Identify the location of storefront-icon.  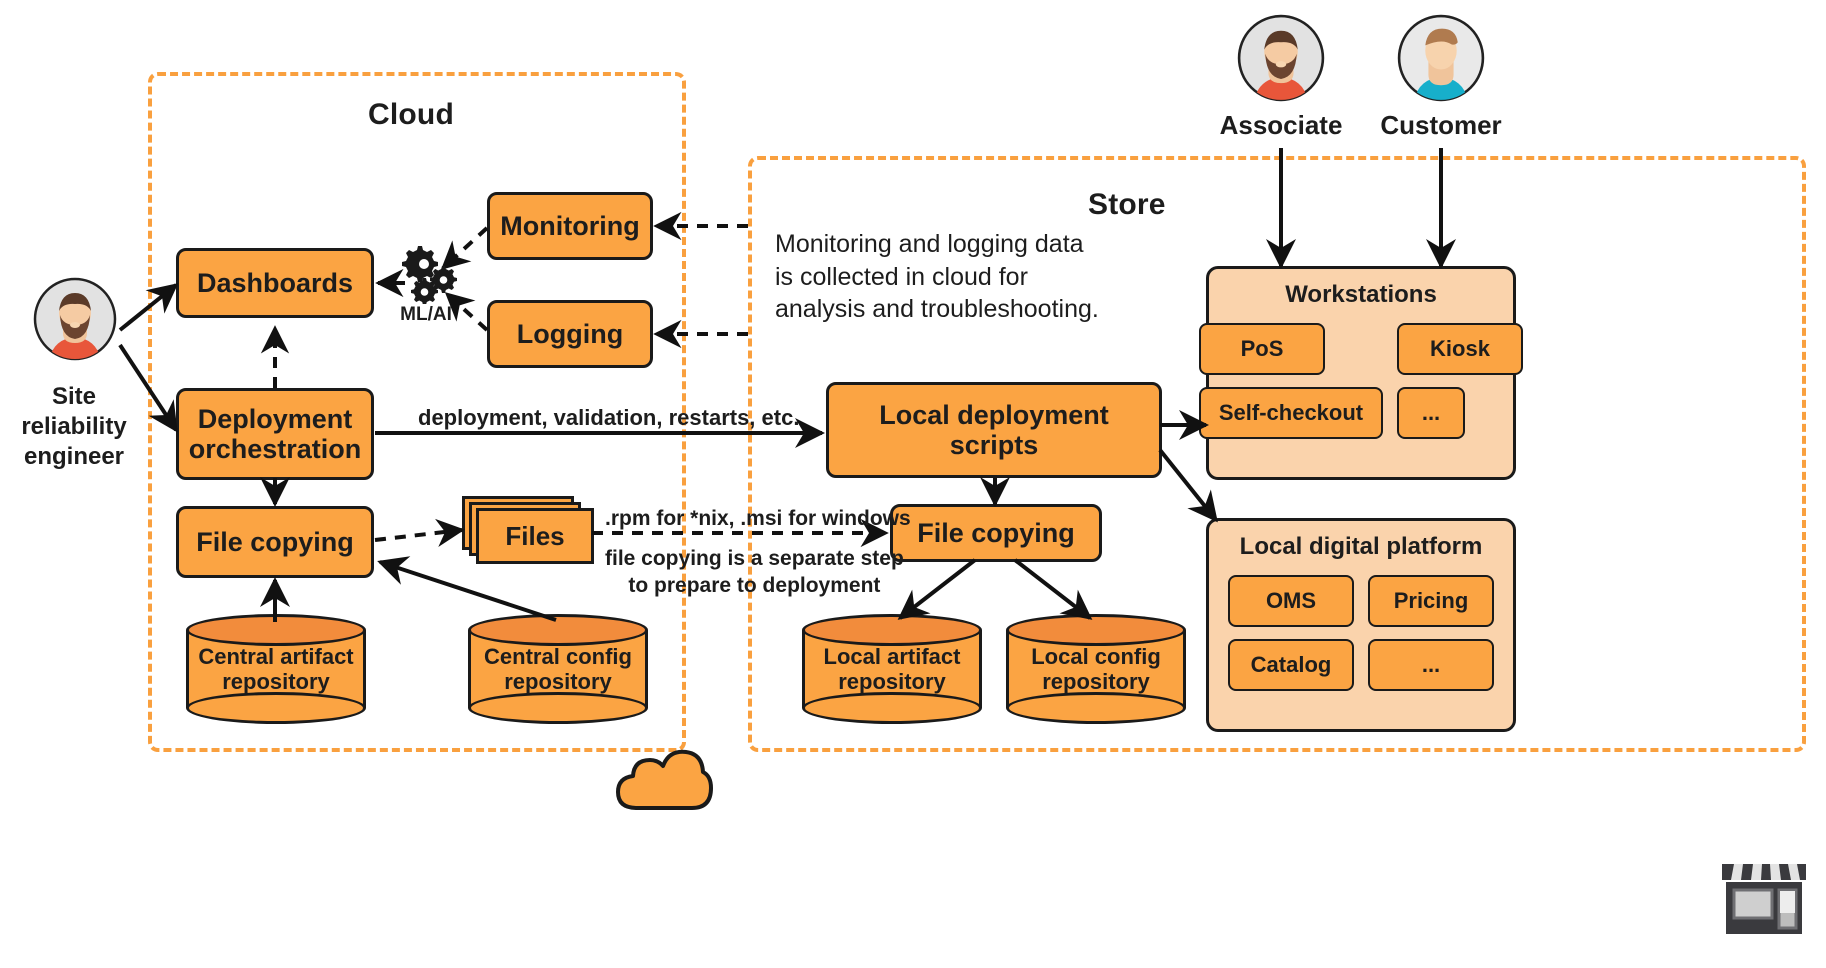
(1764, 897).